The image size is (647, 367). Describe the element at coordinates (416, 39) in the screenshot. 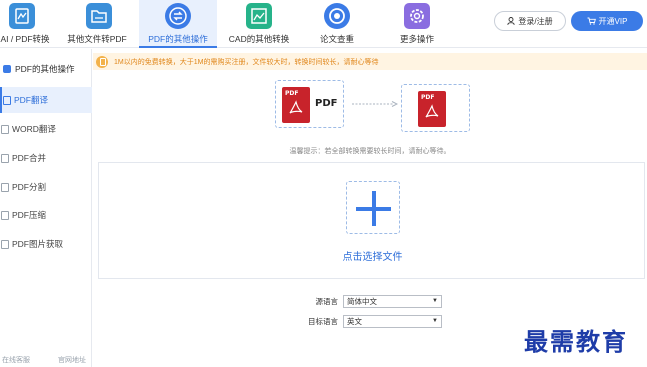

I see `tool-label: 更多操作` at that location.